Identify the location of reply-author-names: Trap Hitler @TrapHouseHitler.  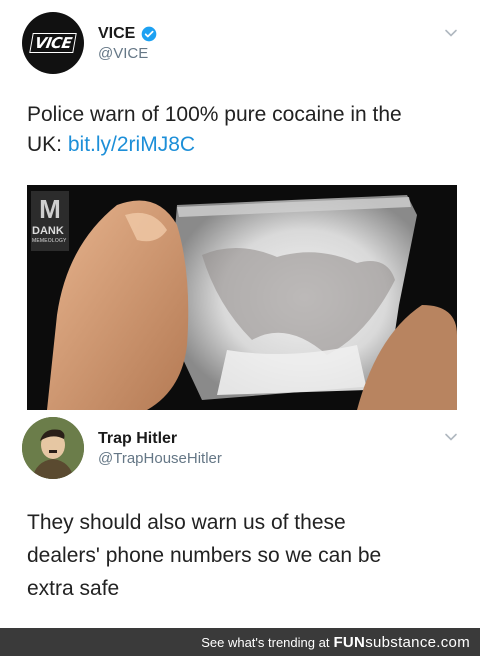
(160, 448).